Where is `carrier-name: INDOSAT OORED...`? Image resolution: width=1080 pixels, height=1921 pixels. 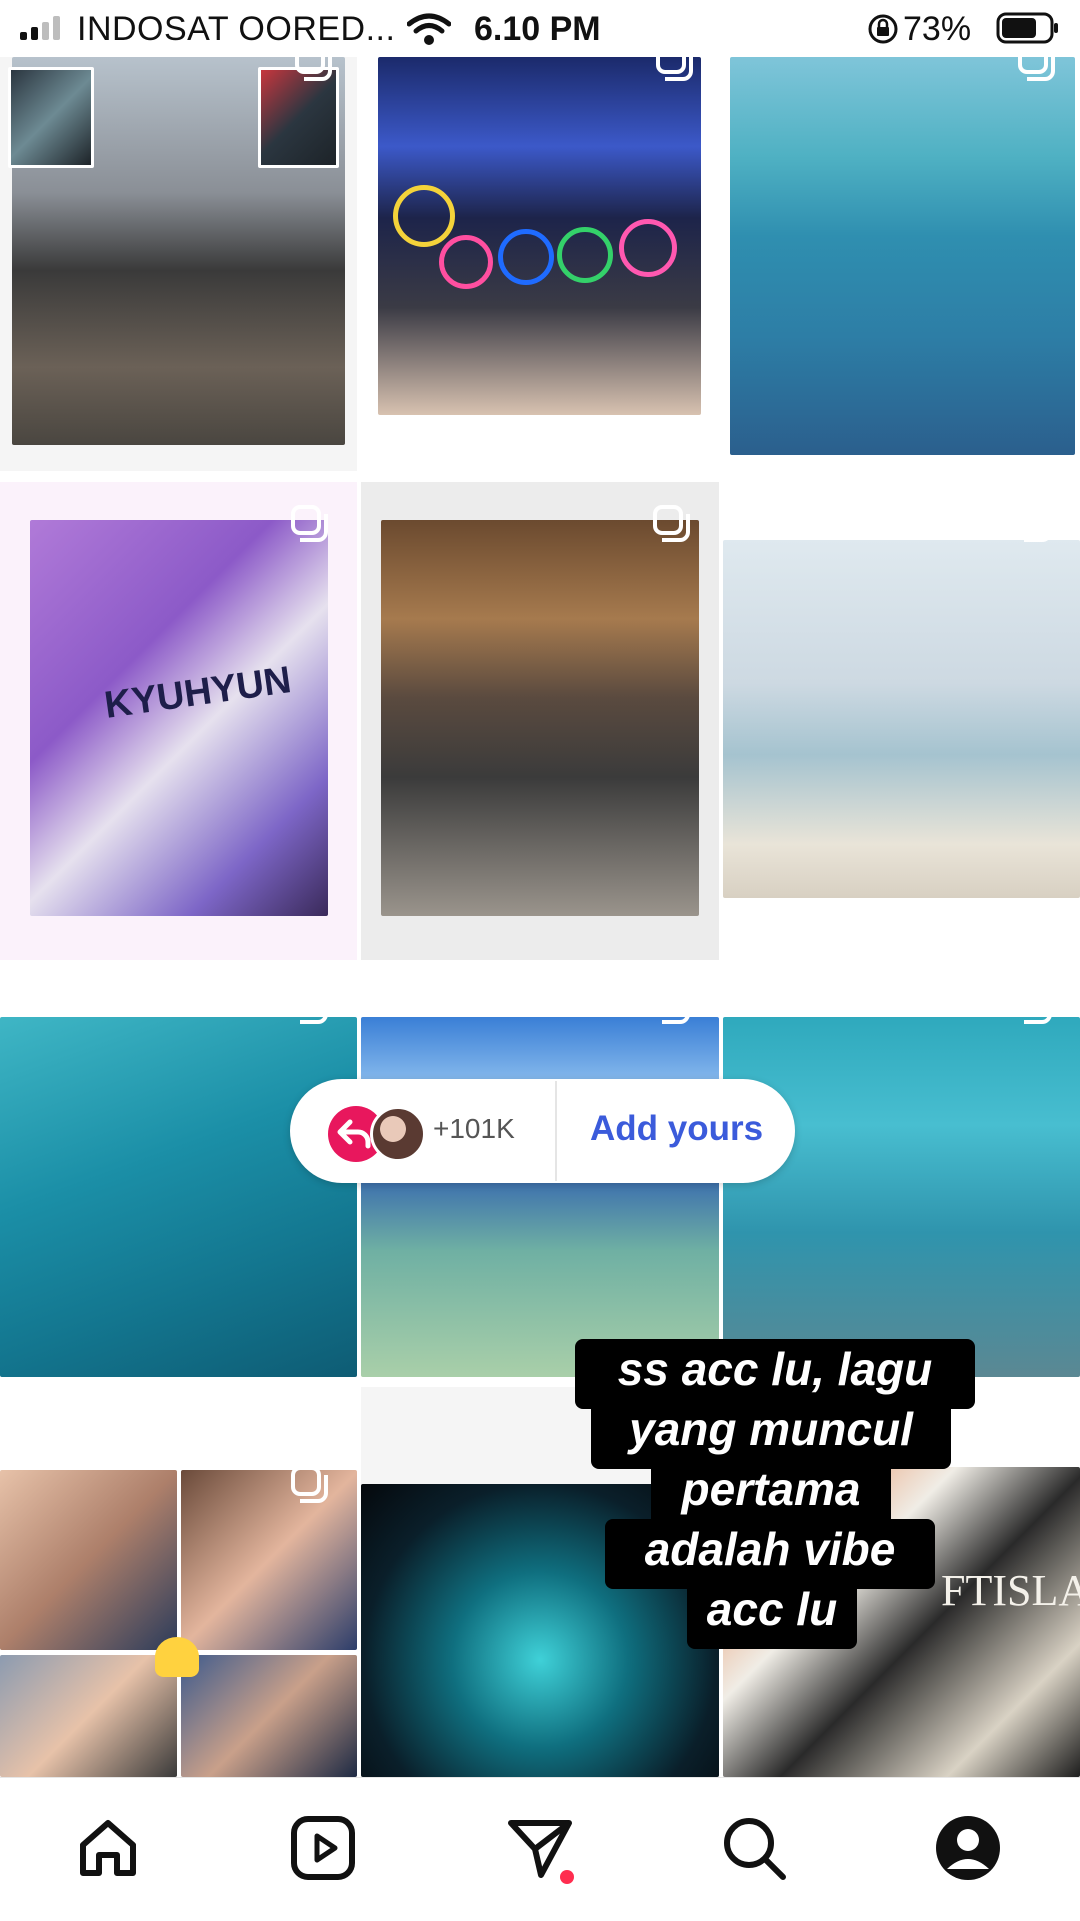 carrier-name: INDOSAT OORED... is located at coordinates (236, 29).